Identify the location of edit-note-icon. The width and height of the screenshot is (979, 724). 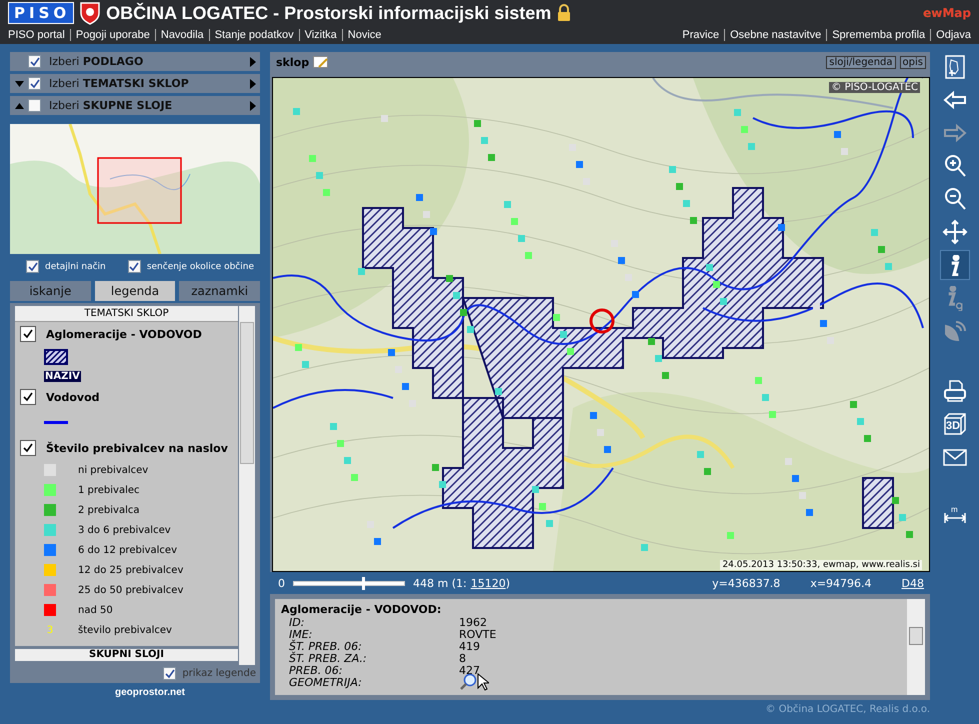
(321, 62).